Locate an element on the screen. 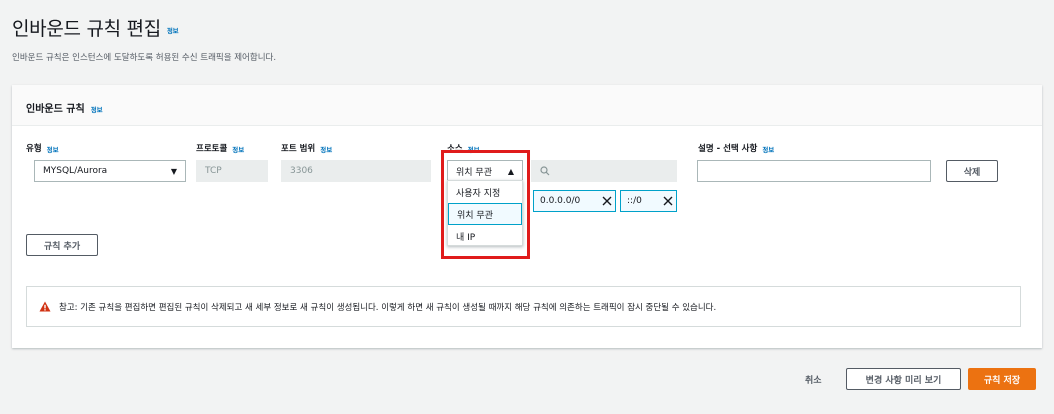 The image size is (1054, 414). remove-token-ipv6-icon is located at coordinates (668, 201).